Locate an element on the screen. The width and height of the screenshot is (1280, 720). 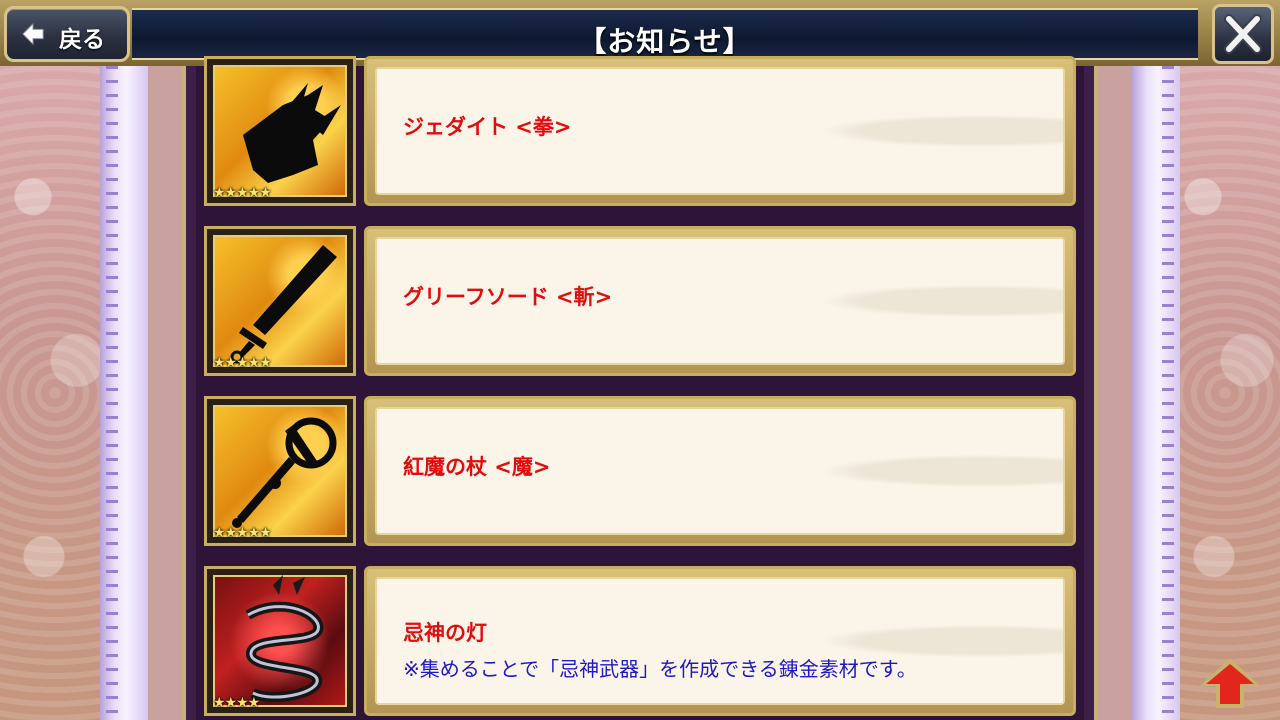
item-name: 紅魔の杖 <魔> is located at coordinates (477, 467).